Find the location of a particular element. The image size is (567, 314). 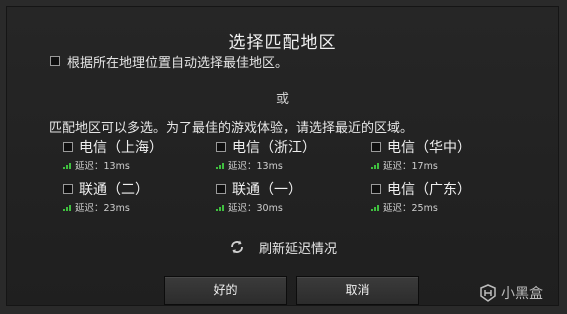

region-latency: 延迟：17ms is located at coordinates (404, 165).